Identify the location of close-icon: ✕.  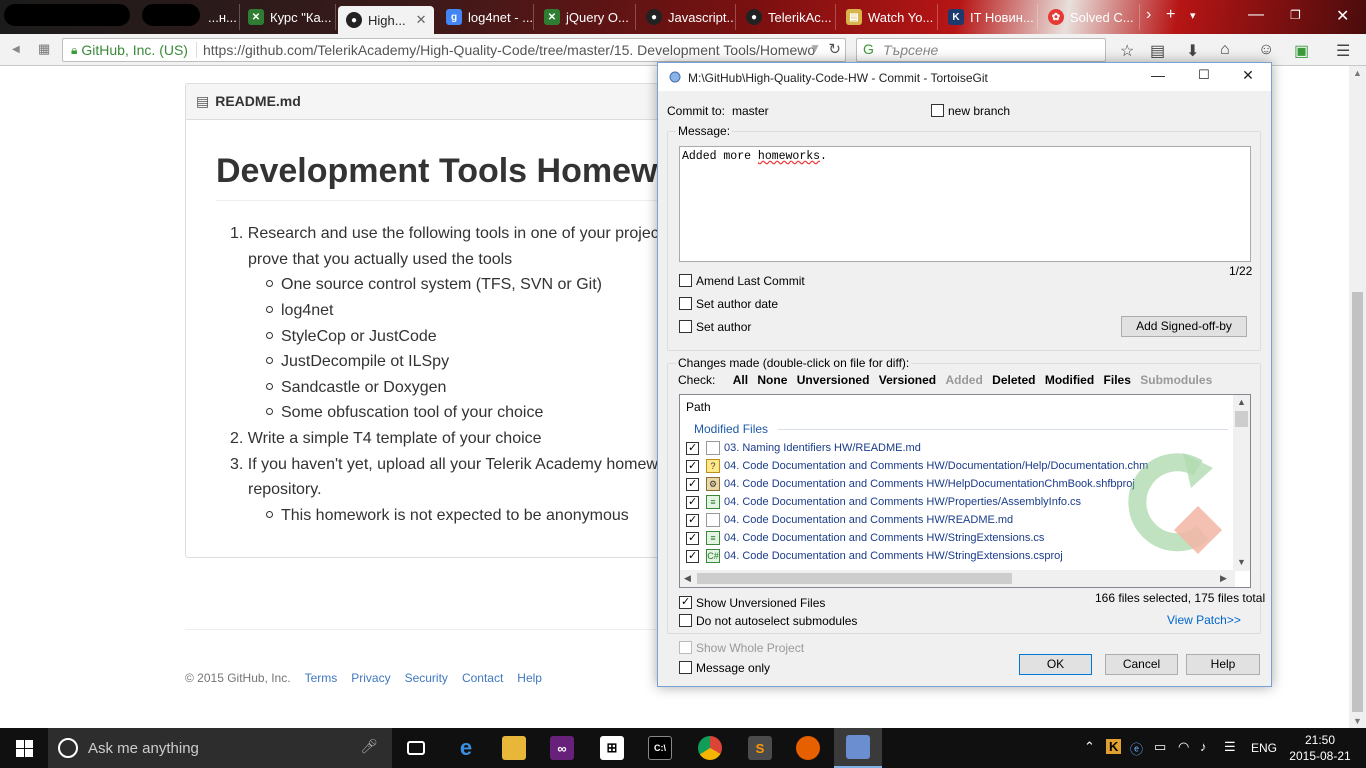
(1248, 75).